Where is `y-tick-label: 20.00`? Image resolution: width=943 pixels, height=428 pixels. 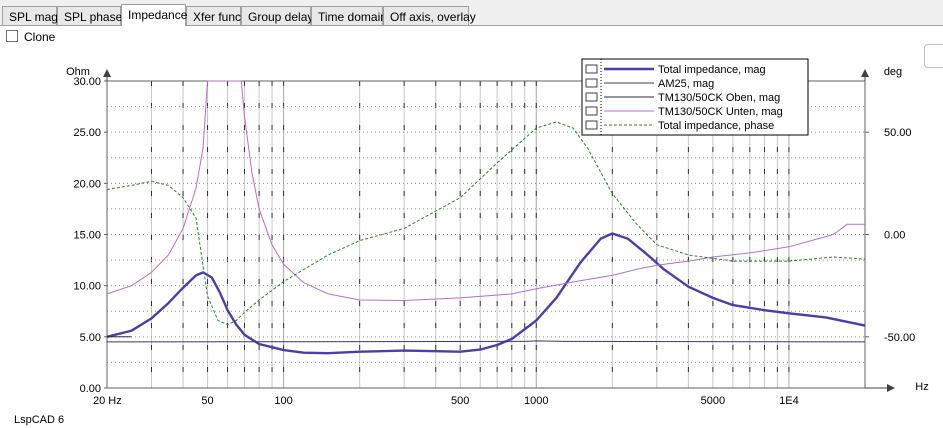 y-tick-label: 20.00 is located at coordinates (87, 184).